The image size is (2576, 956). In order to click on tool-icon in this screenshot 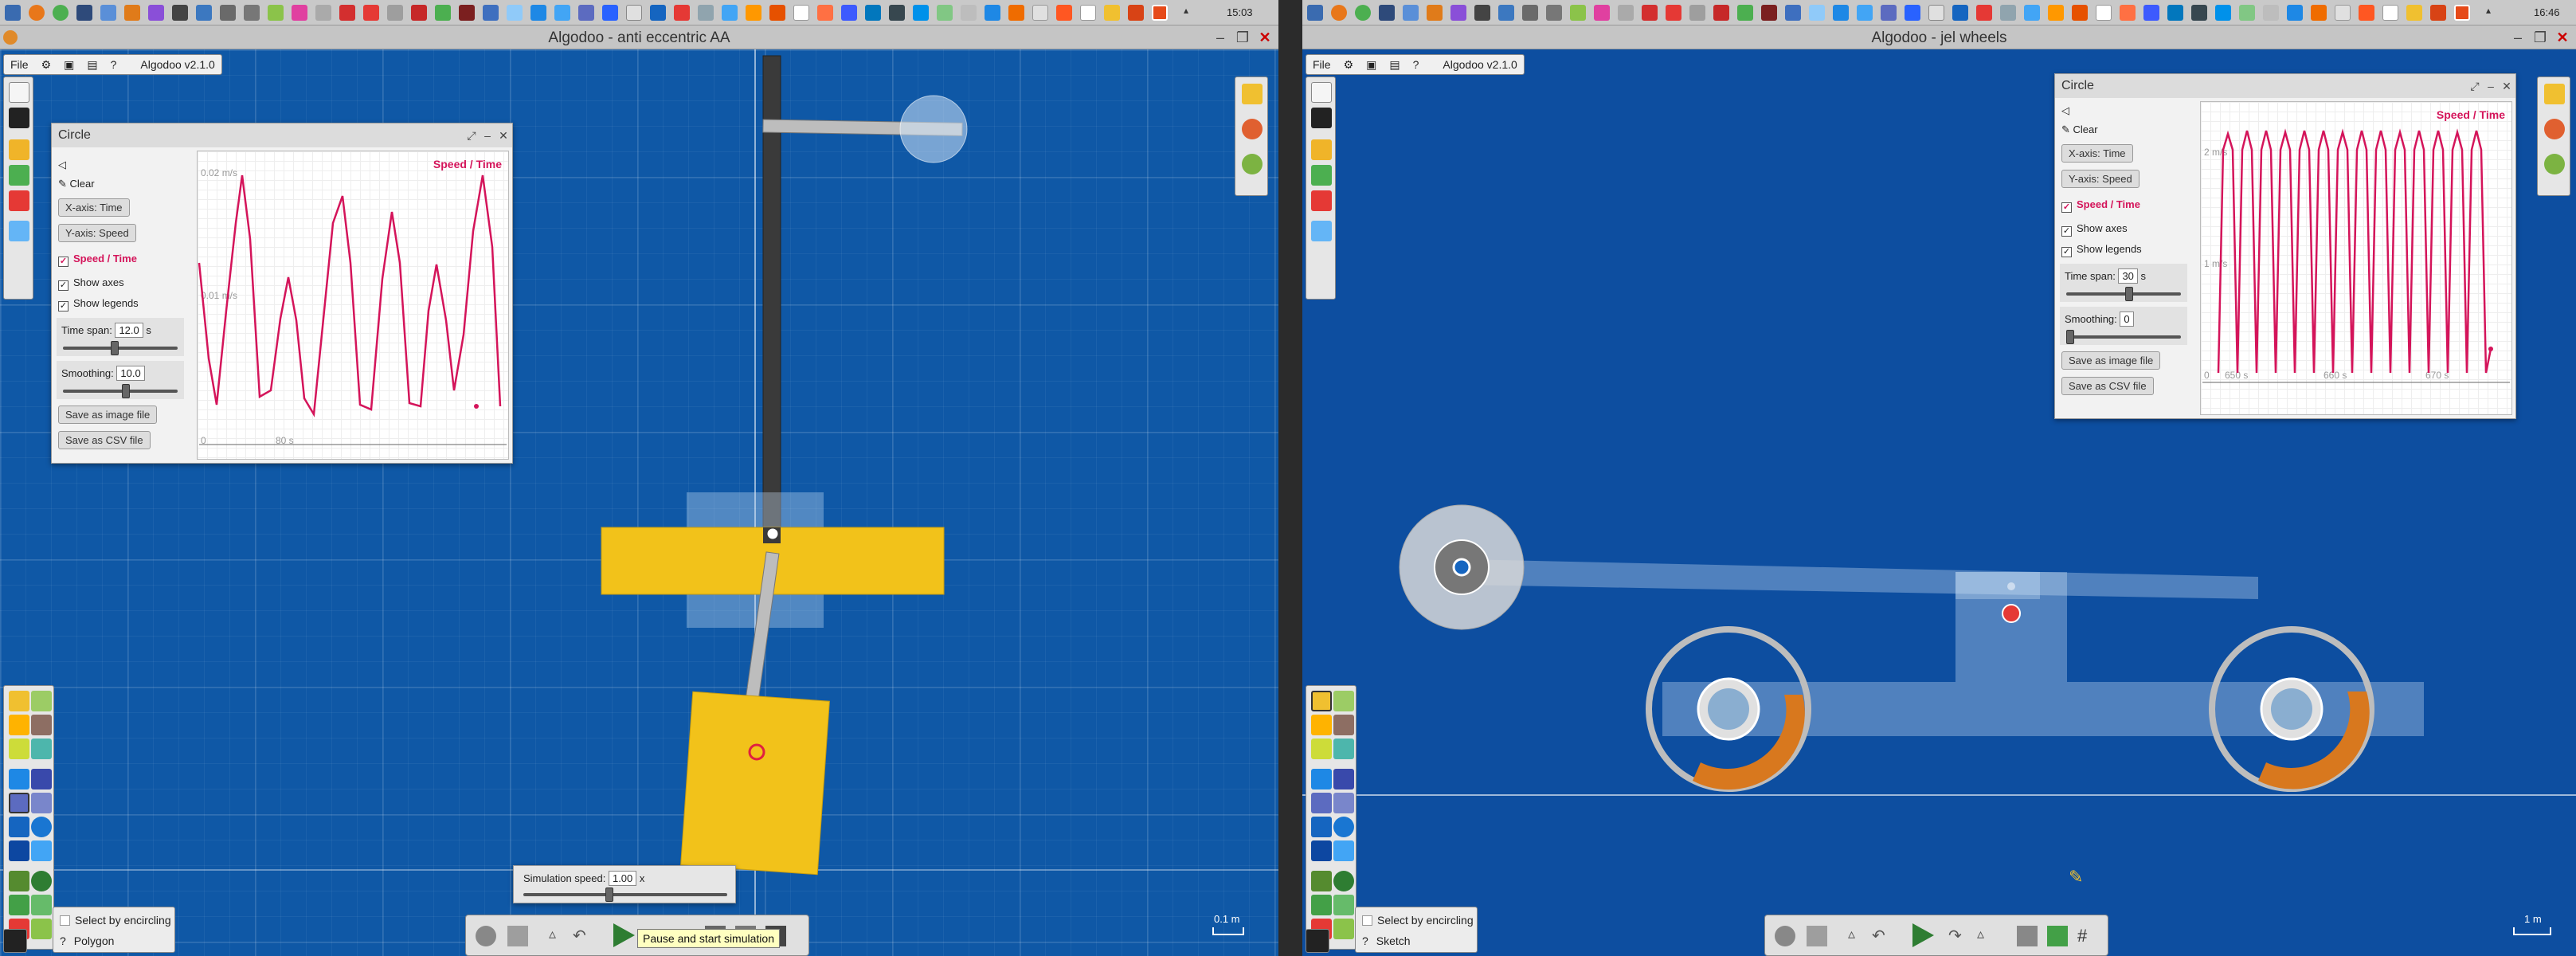, I will do `click(2057, 936)`.